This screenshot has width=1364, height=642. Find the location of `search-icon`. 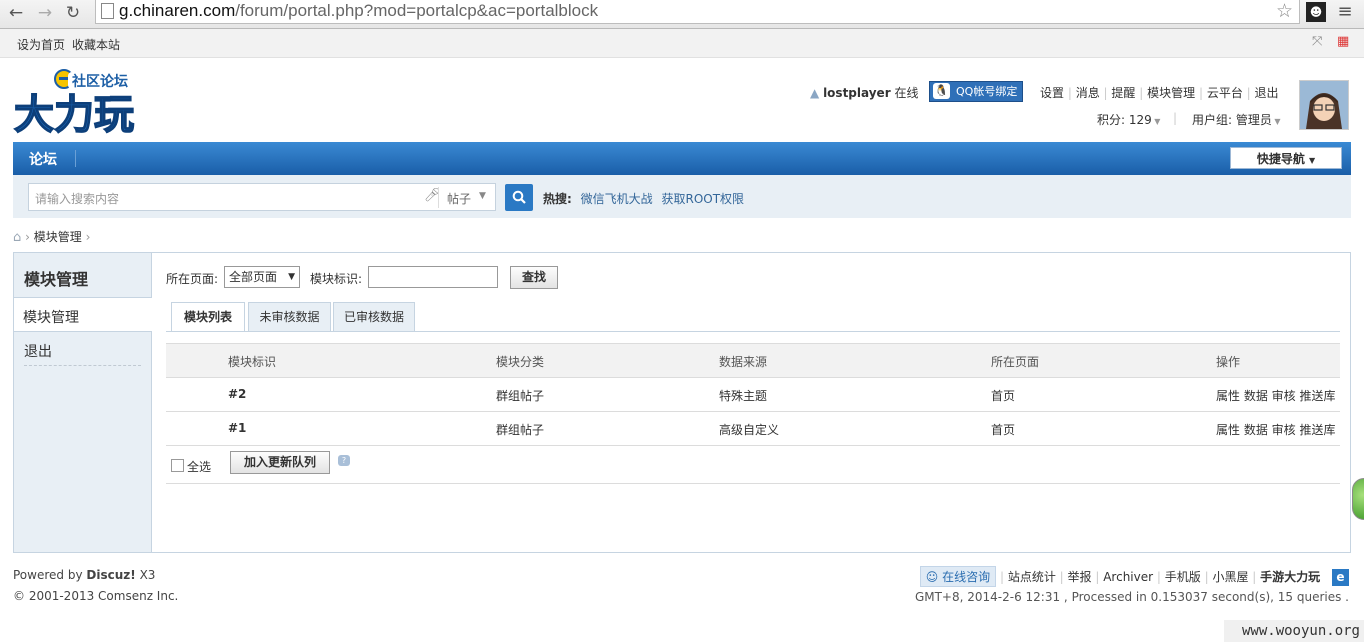

search-icon is located at coordinates (519, 197).